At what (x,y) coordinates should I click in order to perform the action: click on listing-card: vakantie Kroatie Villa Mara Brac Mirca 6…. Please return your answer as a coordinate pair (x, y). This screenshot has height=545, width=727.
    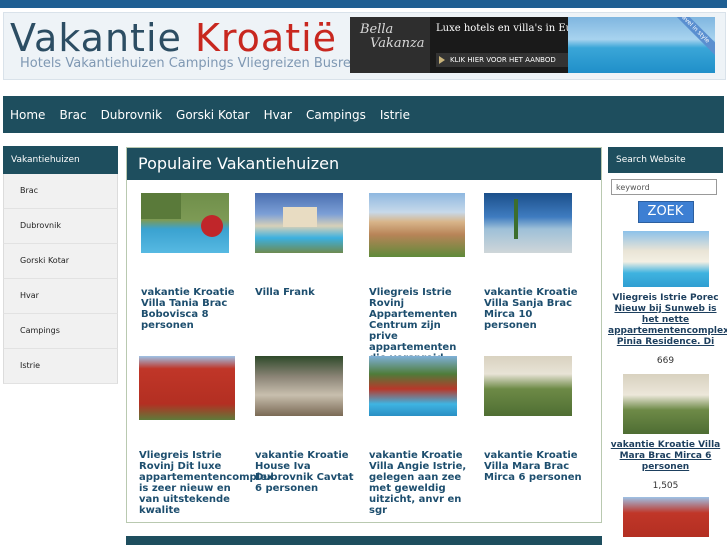
    Looking at the image, I should click on (539, 419).